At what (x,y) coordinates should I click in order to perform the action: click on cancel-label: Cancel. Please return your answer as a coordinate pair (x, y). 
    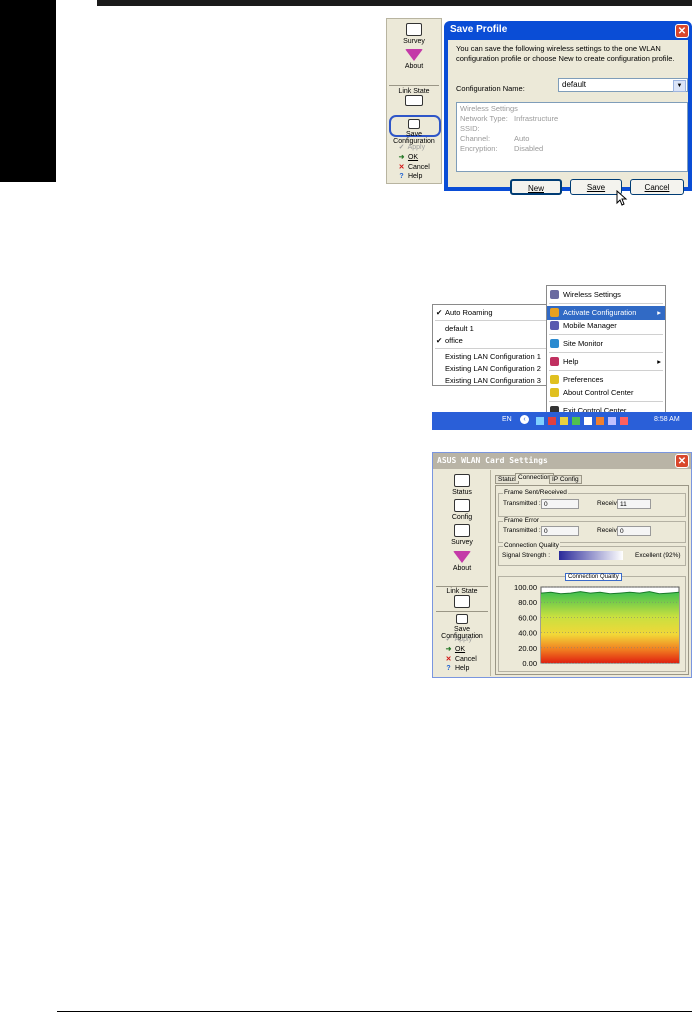
    Looking at the image, I should click on (418, 167).